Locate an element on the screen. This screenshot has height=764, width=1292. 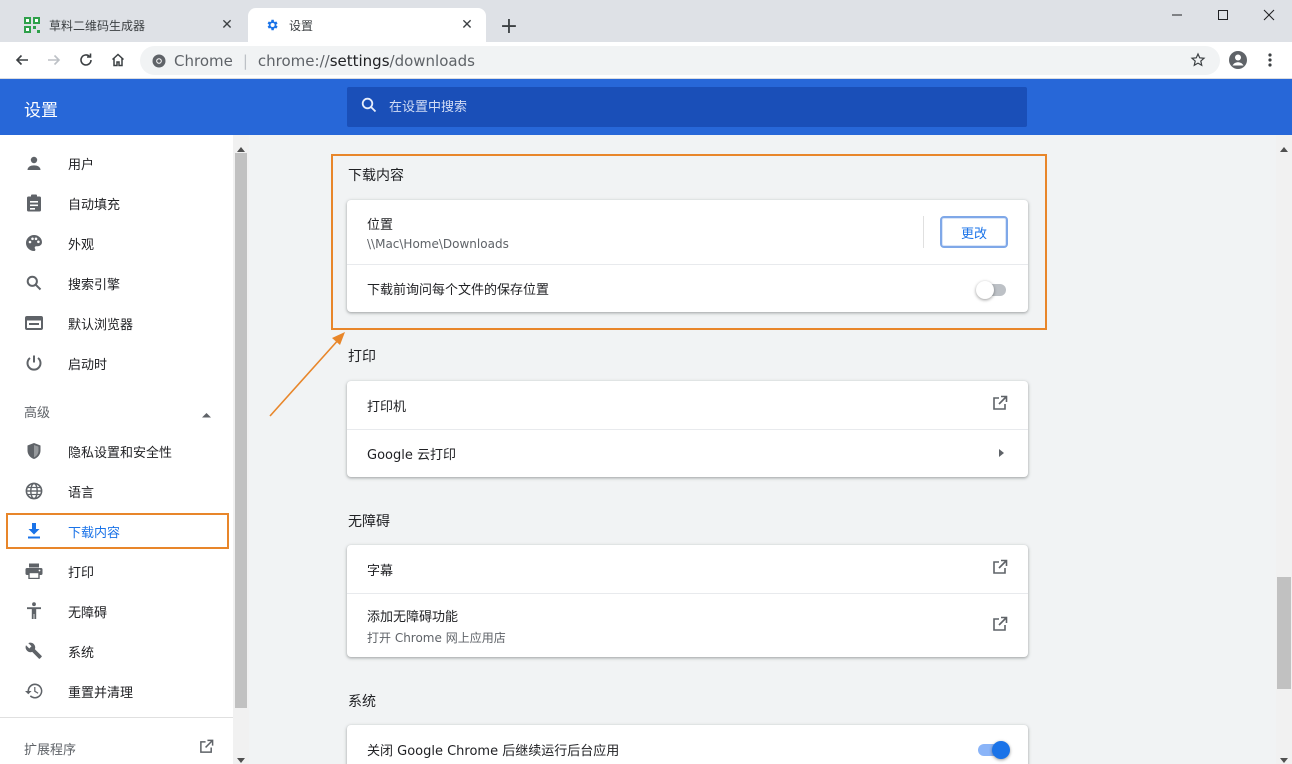
sidebar-item-extensions: 扩展程序 is located at coordinates (50, 748).